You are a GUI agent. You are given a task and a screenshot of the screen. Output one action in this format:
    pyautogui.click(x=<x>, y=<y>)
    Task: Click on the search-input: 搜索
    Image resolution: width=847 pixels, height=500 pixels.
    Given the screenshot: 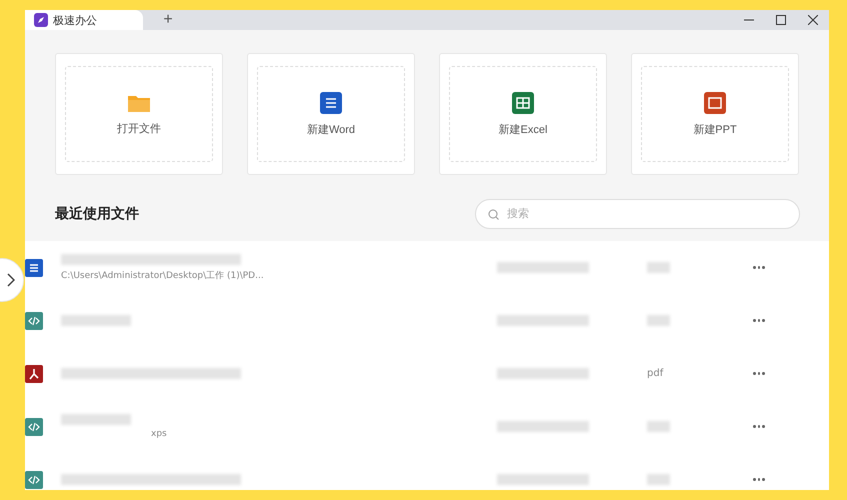 What is the action you would take?
    pyautogui.click(x=578, y=214)
    